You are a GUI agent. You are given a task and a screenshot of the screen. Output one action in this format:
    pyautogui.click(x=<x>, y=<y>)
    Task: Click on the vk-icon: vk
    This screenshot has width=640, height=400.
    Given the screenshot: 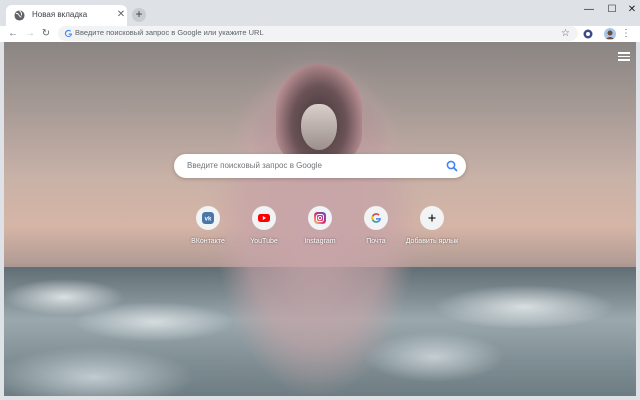 What is the action you would take?
    pyautogui.click(x=208, y=218)
    